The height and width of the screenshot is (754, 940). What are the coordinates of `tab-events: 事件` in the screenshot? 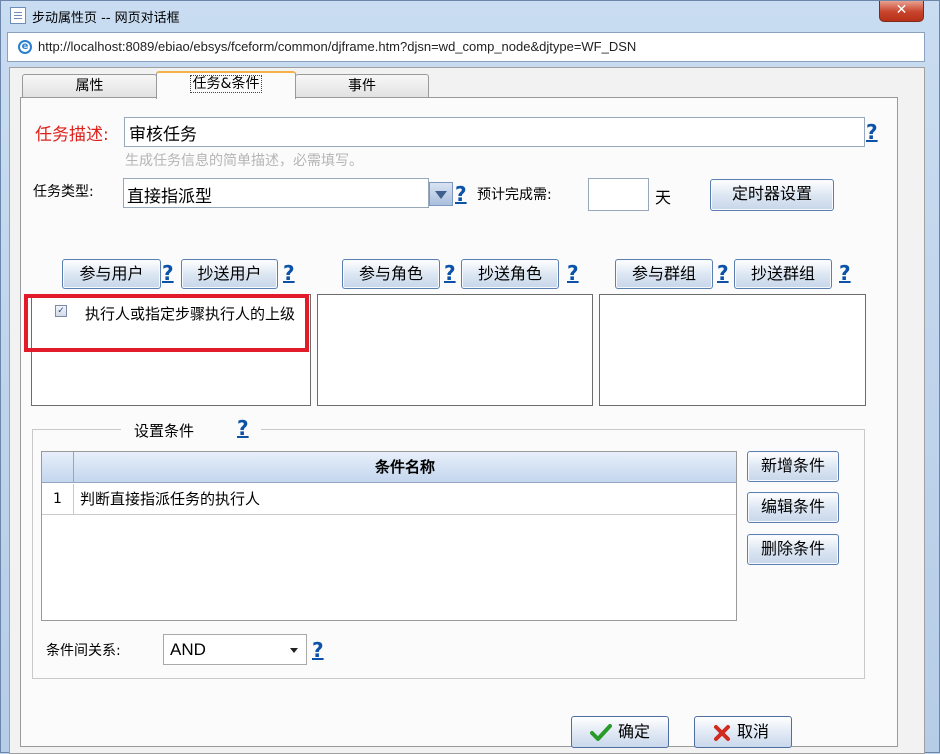 It's located at (362, 86).